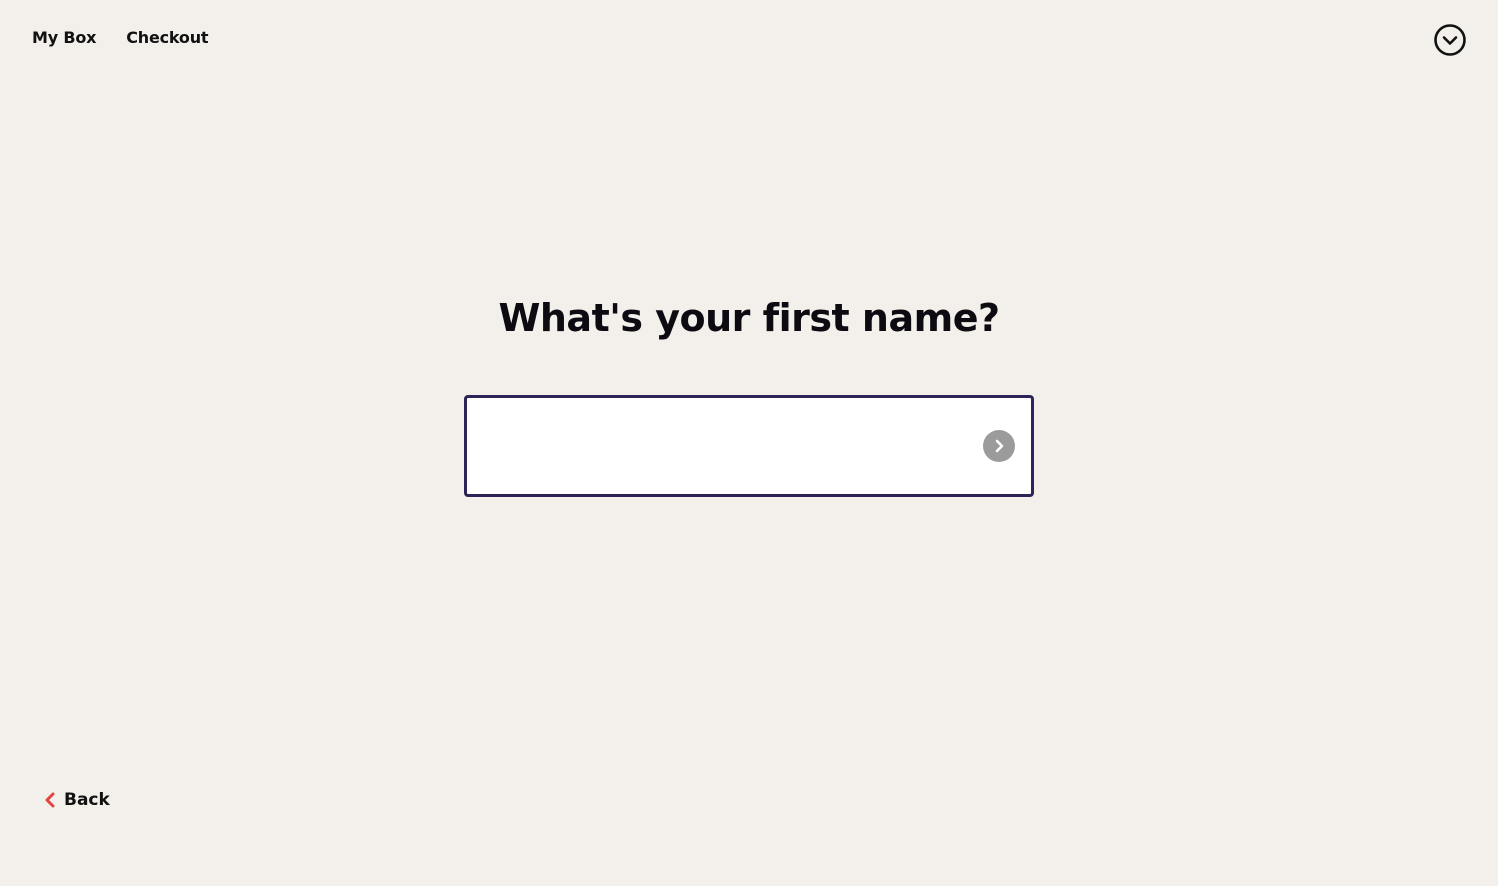  What do you see at coordinates (167, 37) in the screenshot?
I see `nav-item-checkout: Checkout` at bounding box center [167, 37].